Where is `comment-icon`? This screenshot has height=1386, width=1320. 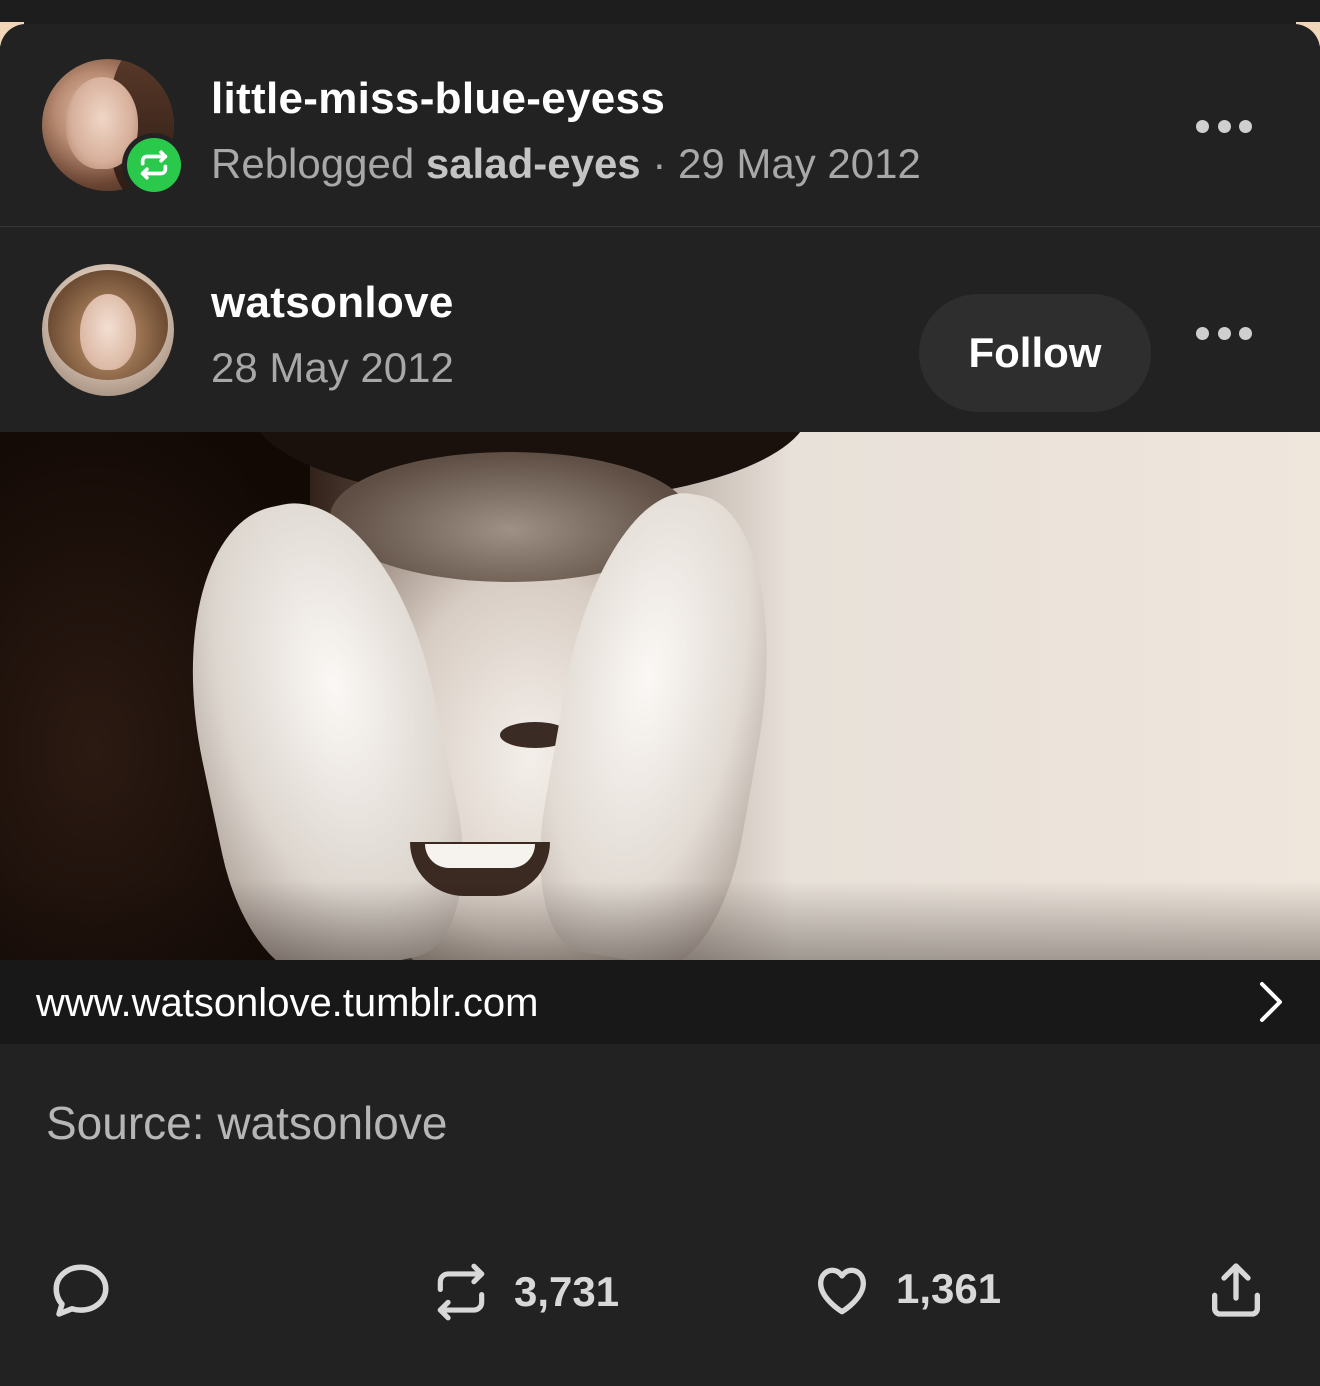
comment-icon is located at coordinates (81, 1290).